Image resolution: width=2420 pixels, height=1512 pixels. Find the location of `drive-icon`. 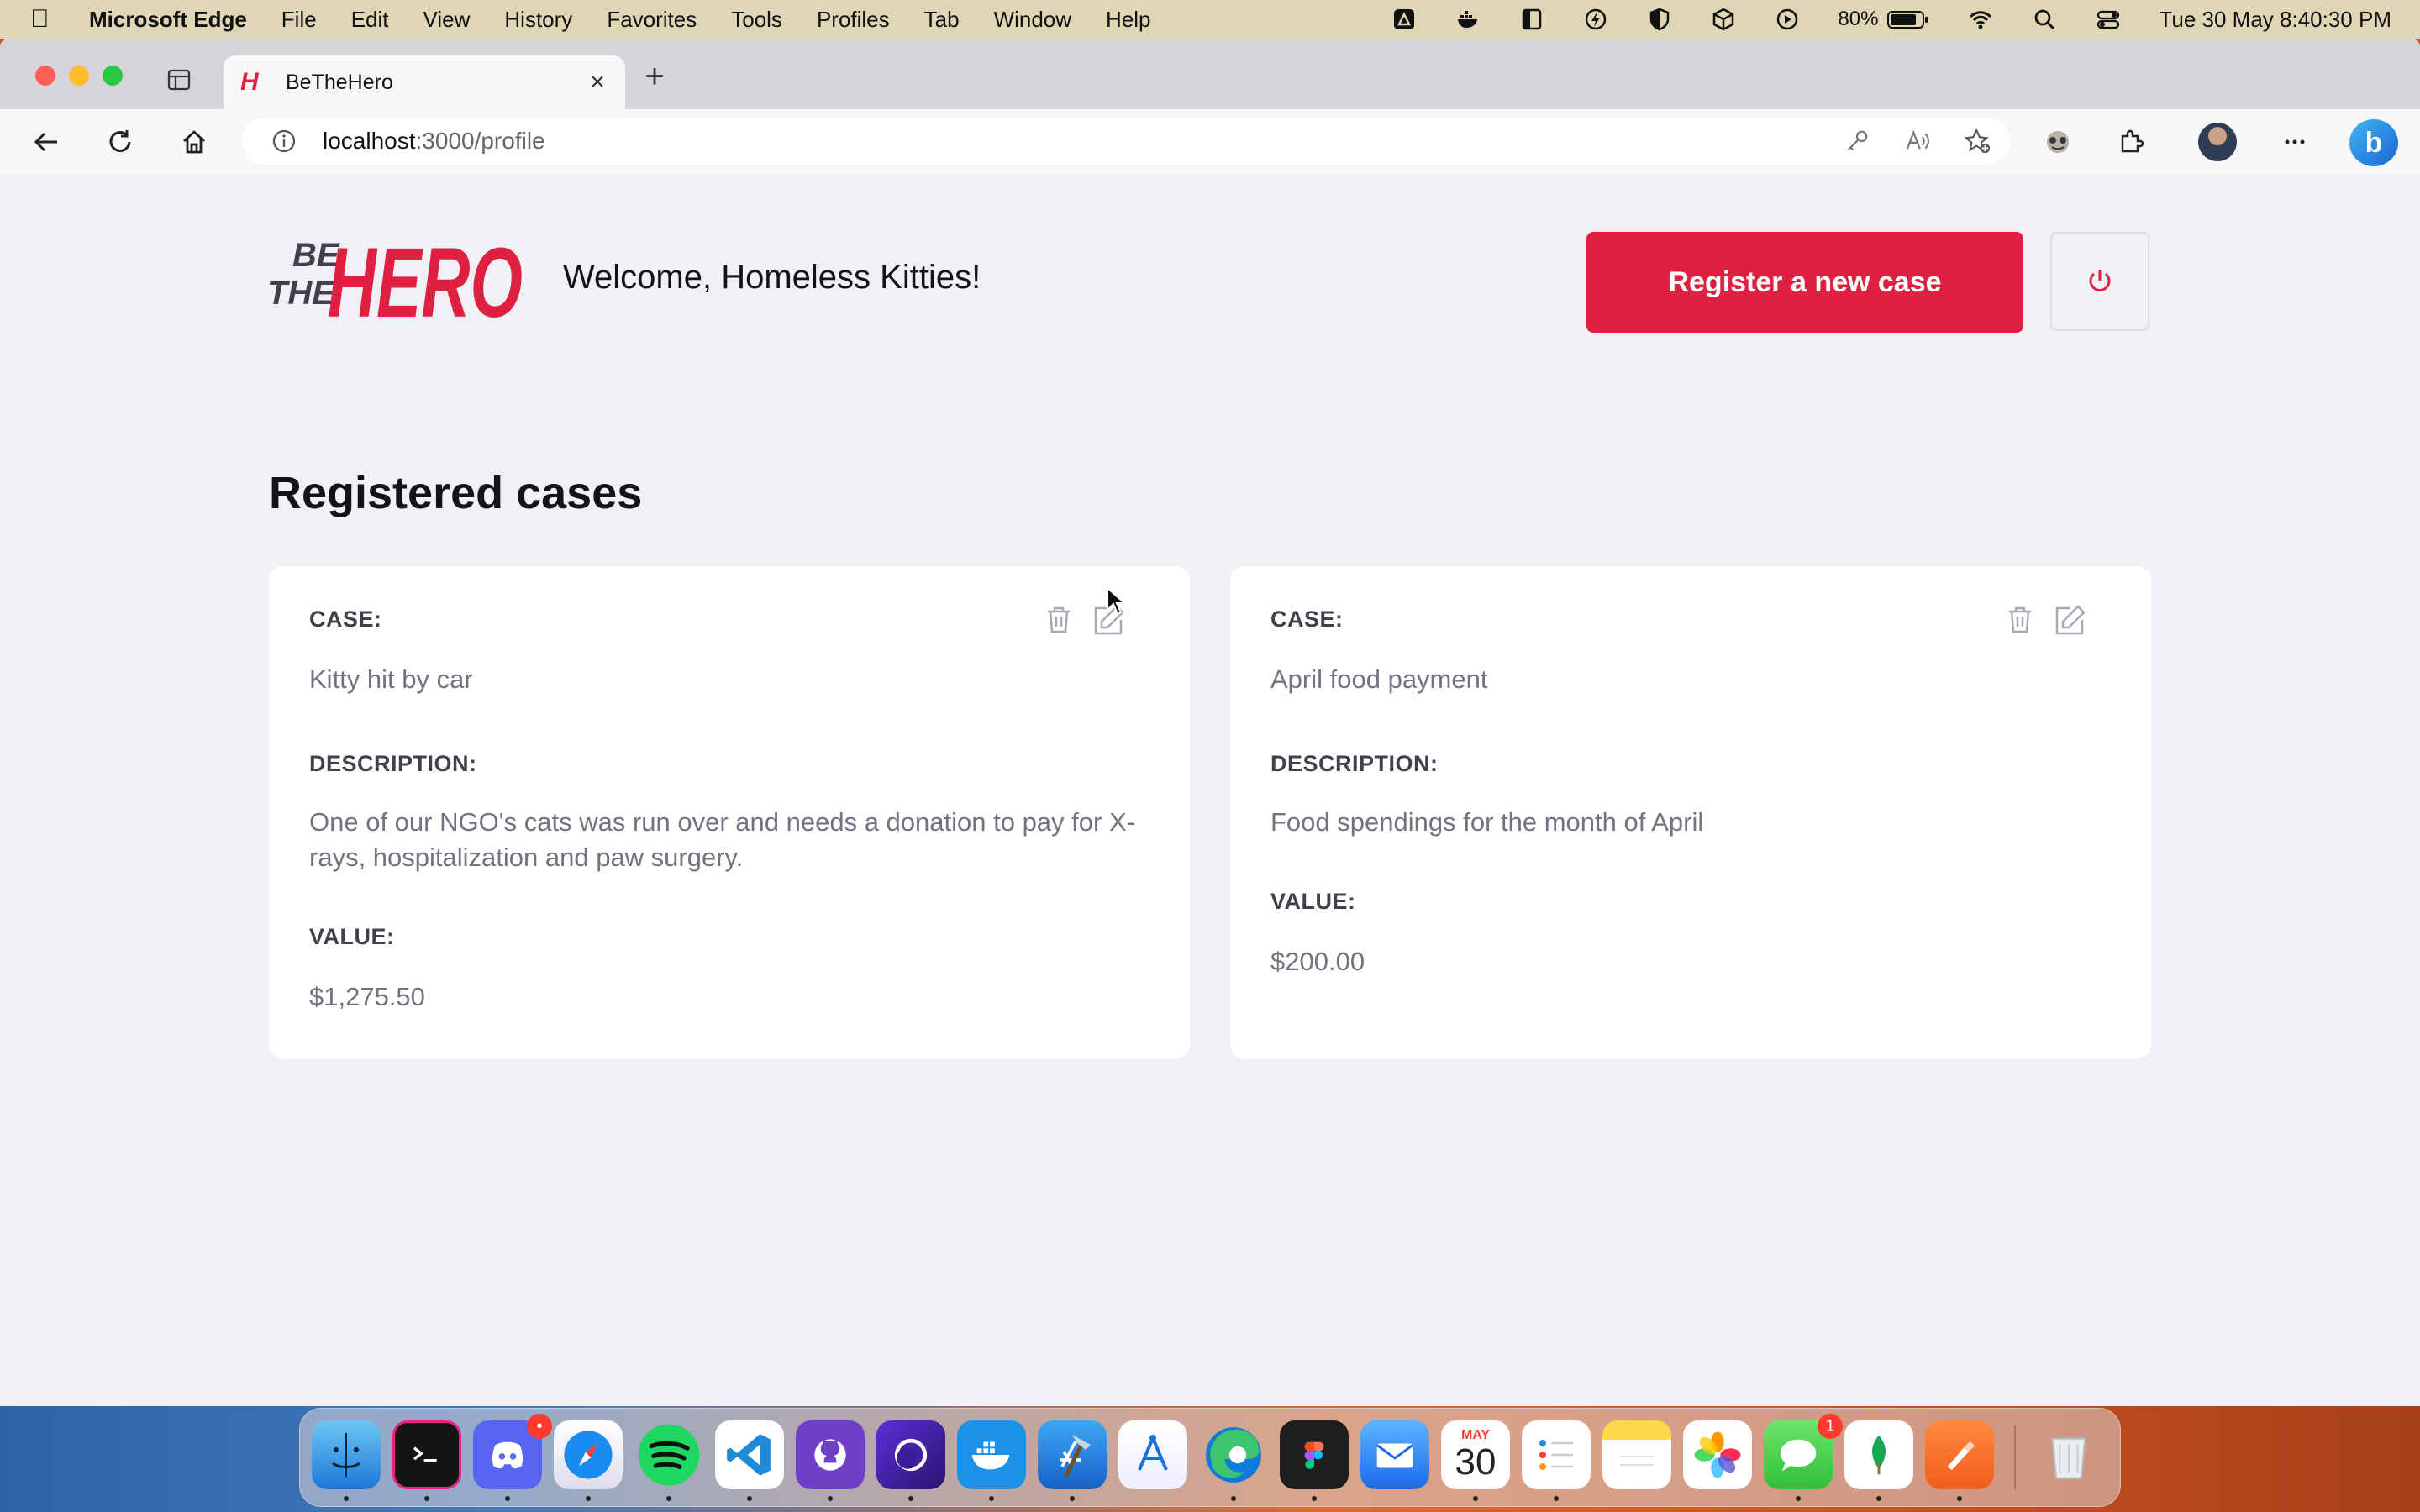

drive-icon is located at coordinates (1405, 19).